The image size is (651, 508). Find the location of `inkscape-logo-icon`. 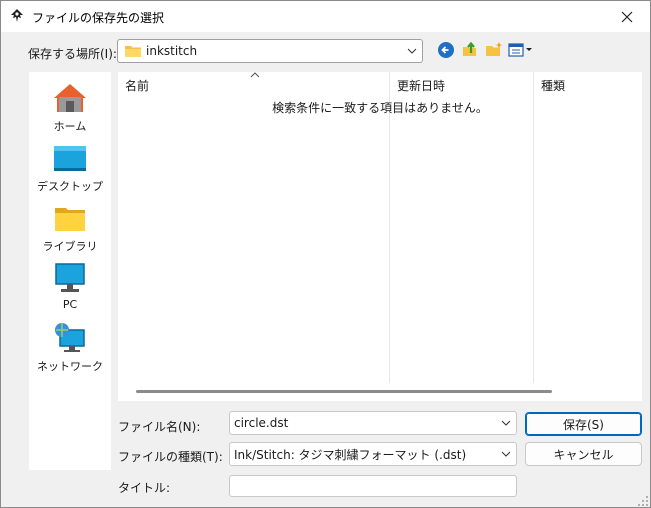

inkscape-logo-icon is located at coordinates (17, 15).